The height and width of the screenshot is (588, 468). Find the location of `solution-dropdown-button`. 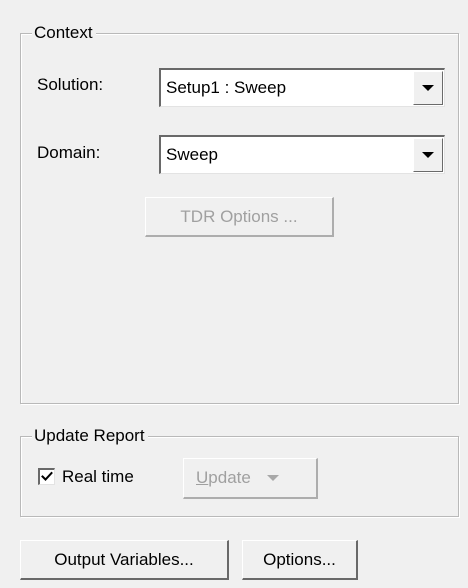

solution-dropdown-button is located at coordinates (428, 88).